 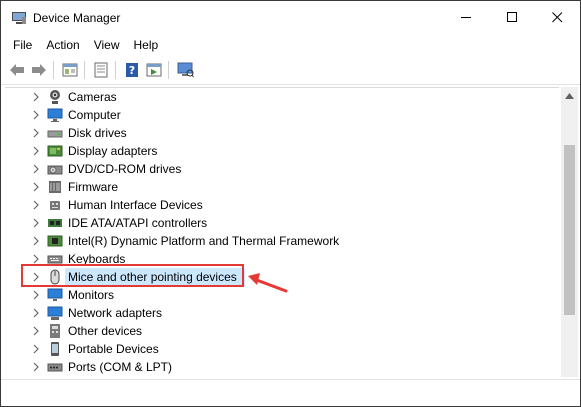 What do you see at coordinates (113, 349) in the screenshot?
I see `tree-node-label: Portable Devices` at bounding box center [113, 349].